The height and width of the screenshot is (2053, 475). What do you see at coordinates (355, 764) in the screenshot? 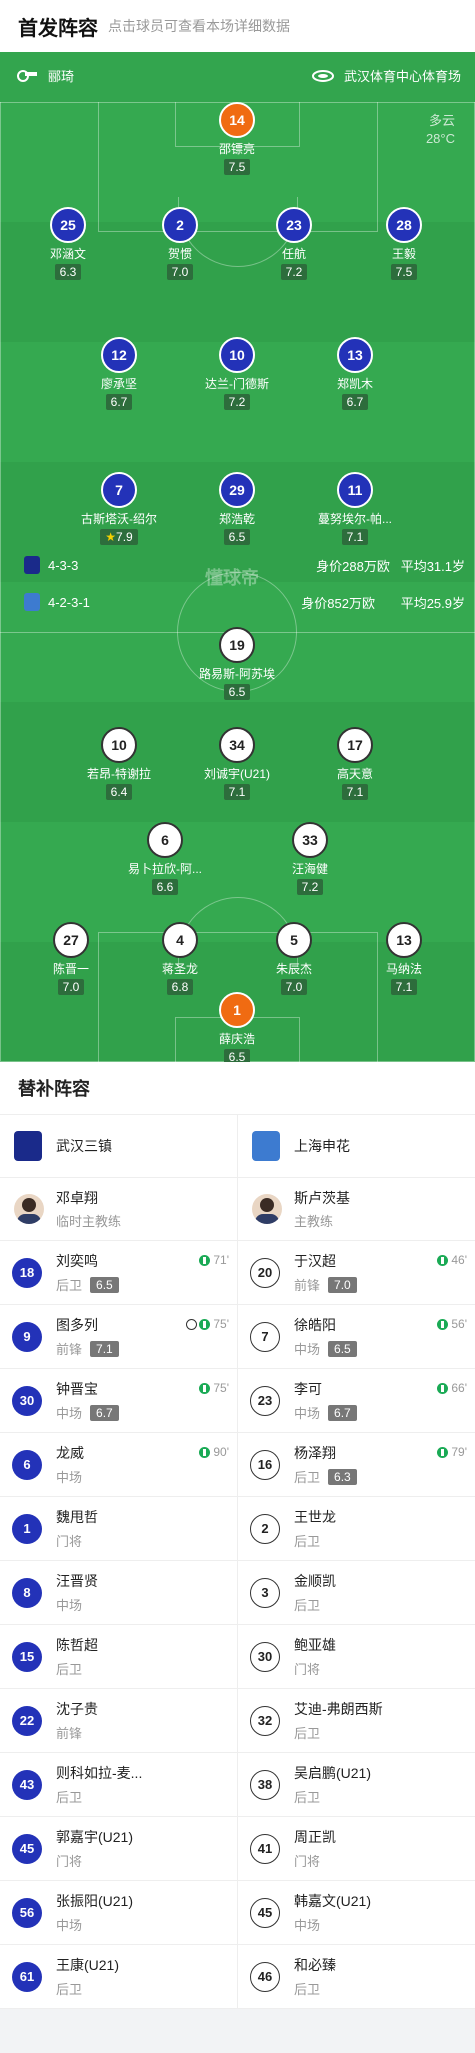
I see `away-player: 17 高天意 7.1` at bounding box center [355, 764].